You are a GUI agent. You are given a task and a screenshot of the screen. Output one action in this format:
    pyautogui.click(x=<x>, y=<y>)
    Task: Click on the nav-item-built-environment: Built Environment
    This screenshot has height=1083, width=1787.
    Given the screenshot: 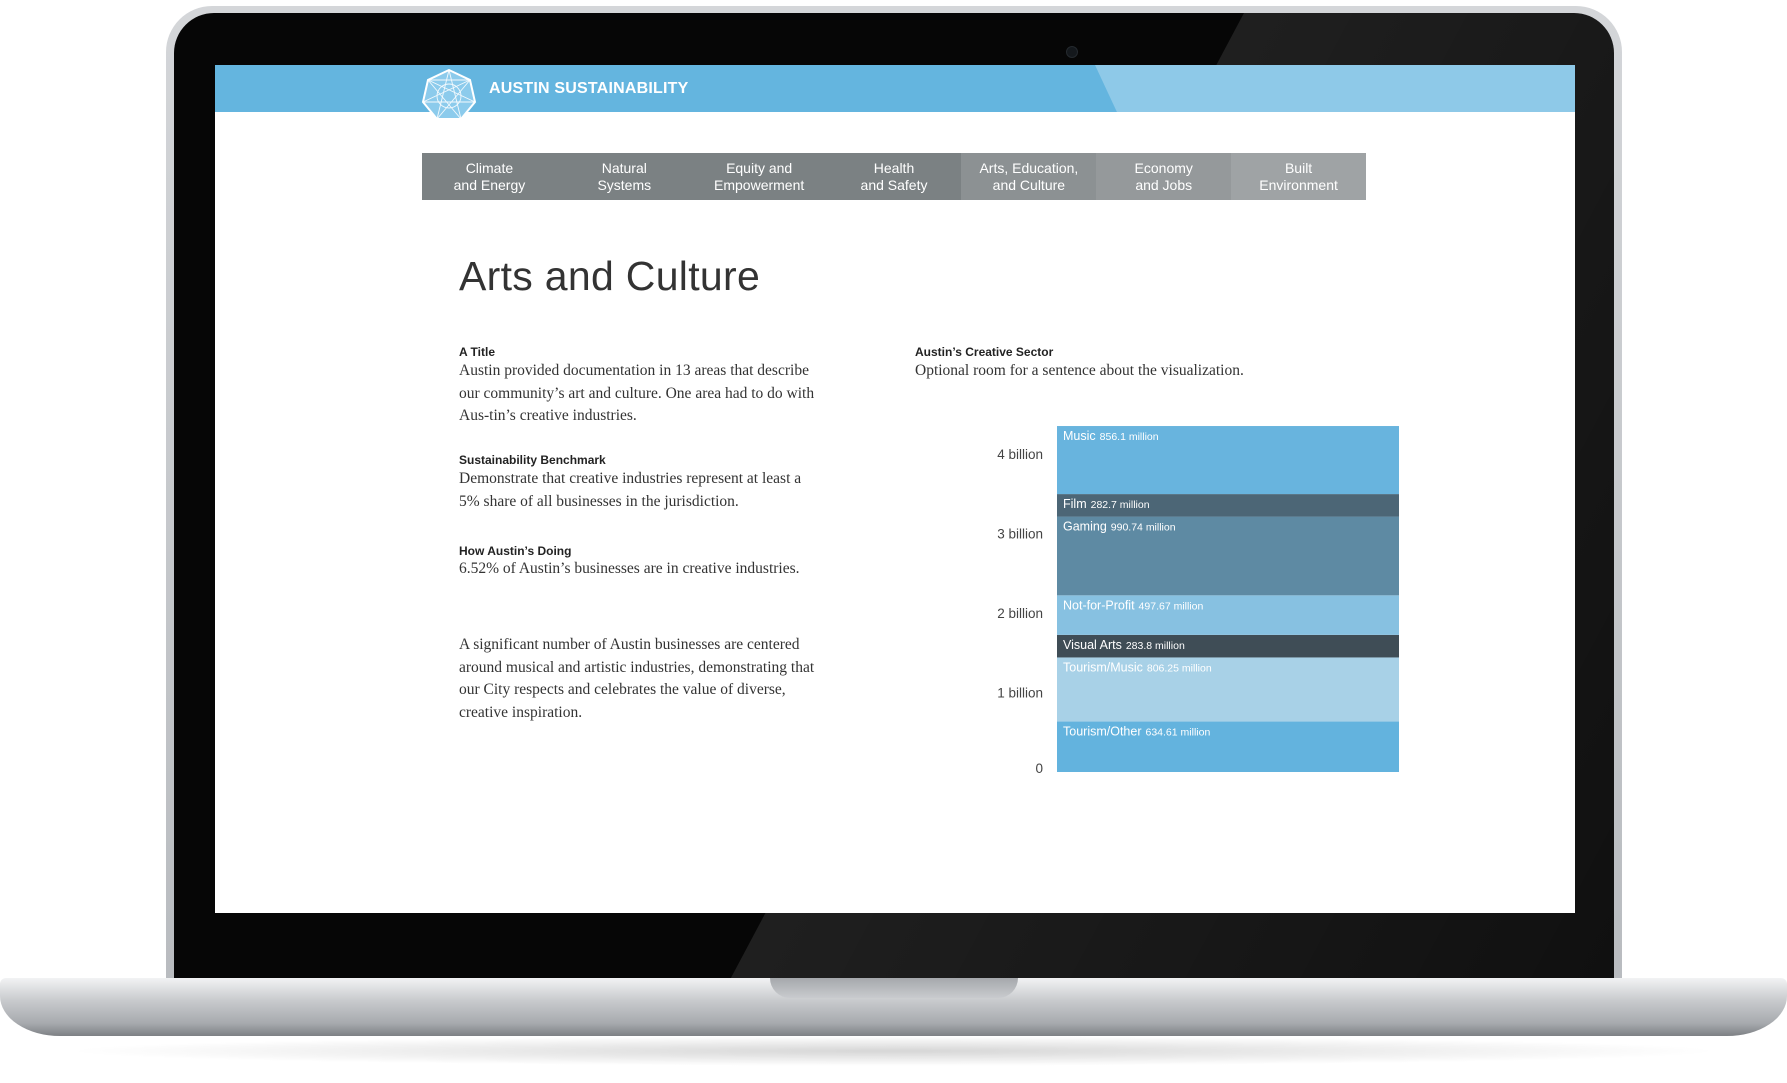 What is the action you would take?
    pyautogui.click(x=1299, y=176)
    